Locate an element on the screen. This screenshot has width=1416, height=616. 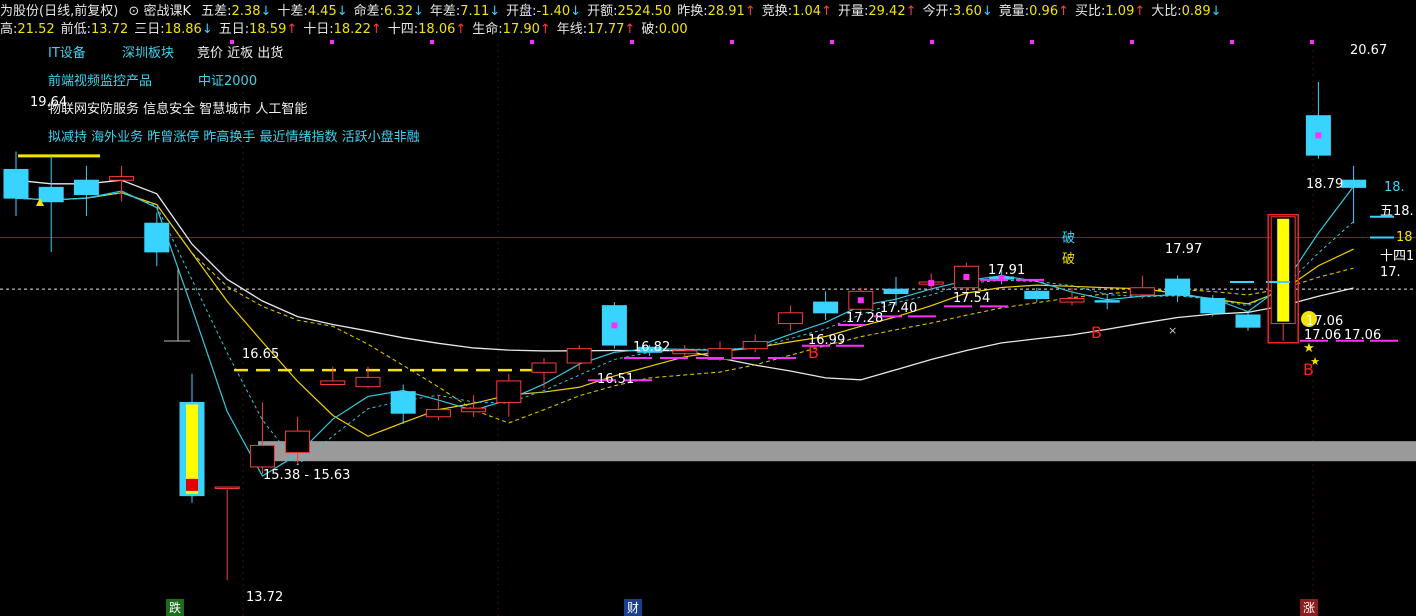
signal-po-1: 破 is located at coordinates (1069, 238).